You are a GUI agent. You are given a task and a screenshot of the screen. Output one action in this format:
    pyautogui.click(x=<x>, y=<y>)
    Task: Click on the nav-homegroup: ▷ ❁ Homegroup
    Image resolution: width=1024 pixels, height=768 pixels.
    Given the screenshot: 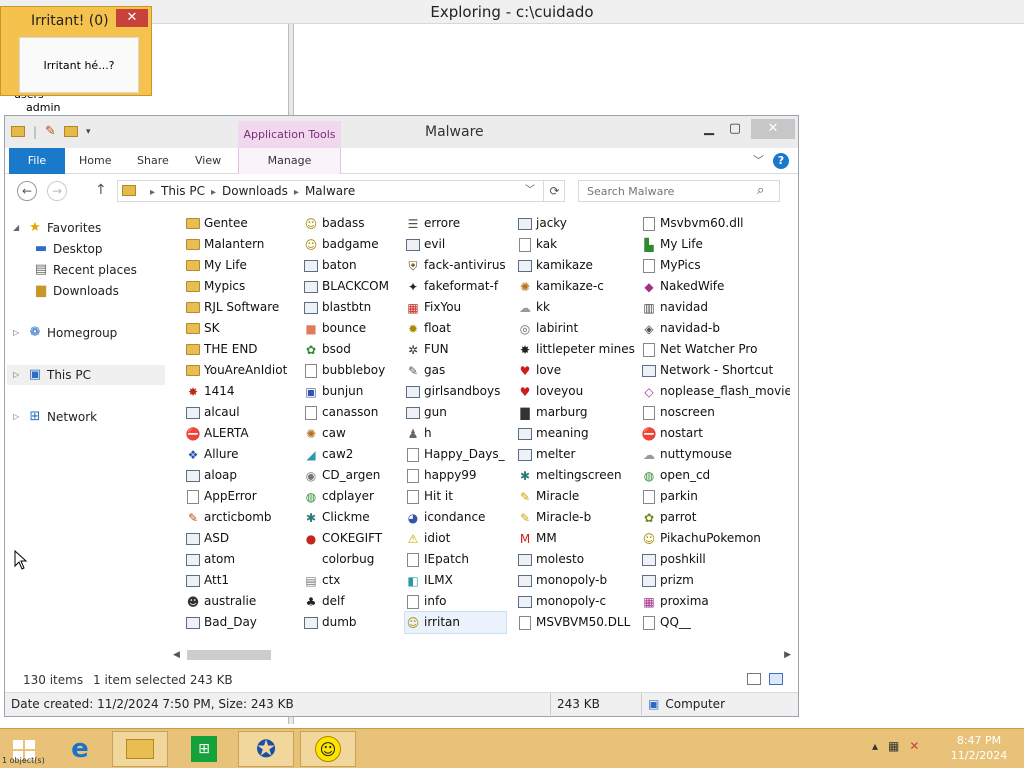 What is the action you would take?
    pyautogui.click(x=65, y=333)
    